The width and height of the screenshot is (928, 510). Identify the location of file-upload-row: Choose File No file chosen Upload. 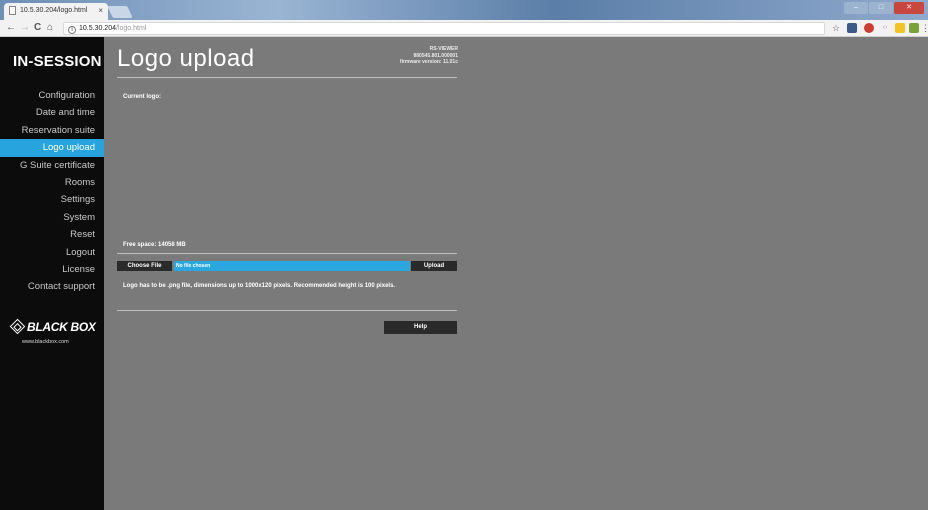
(287, 266).